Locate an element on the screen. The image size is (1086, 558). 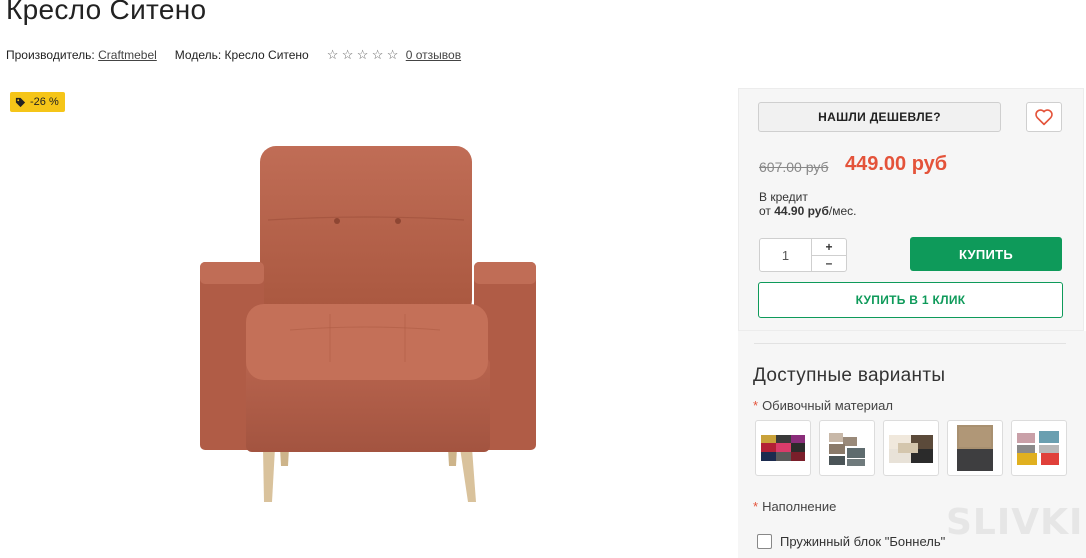
credit-amount-line: от 44.90 руб/мес. is located at coordinates (807, 211).